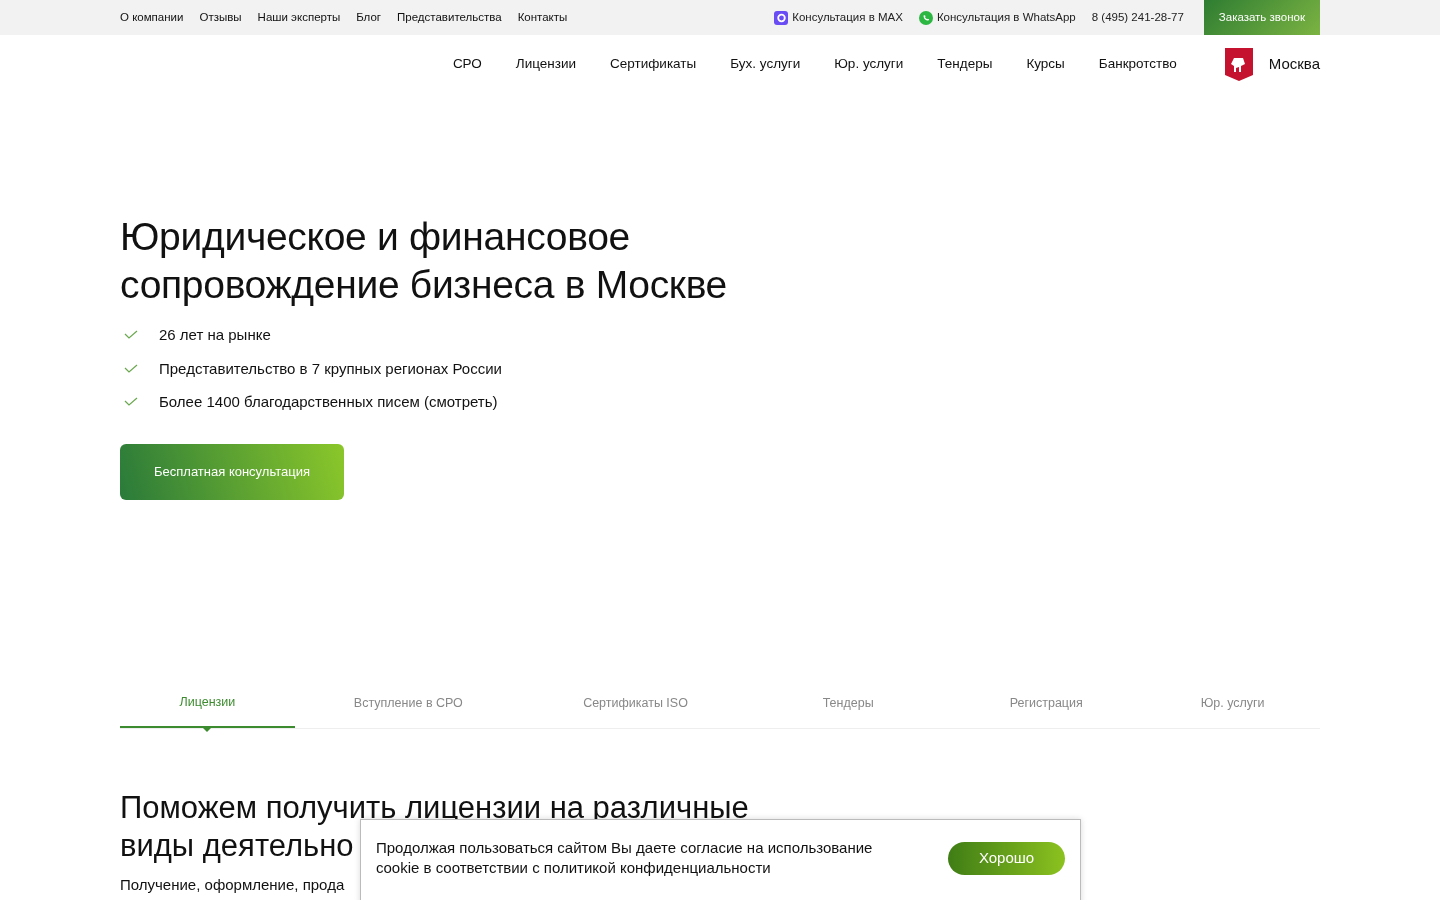  Describe the element at coordinates (965, 64) in the screenshot. I see `nav-link: Тендеры` at that location.